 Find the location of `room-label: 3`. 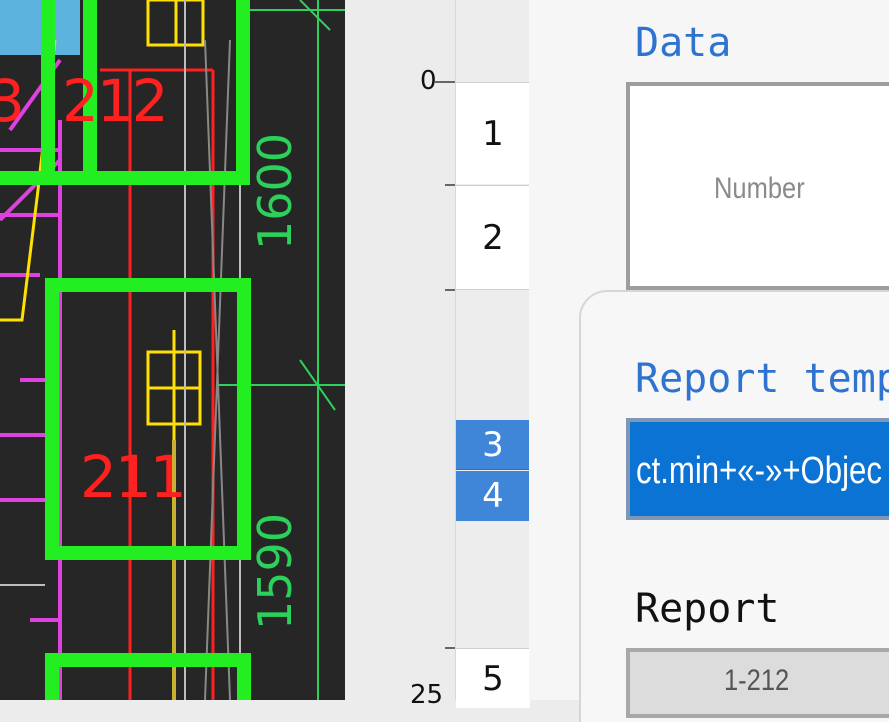

room-label: 3 is located at coordinates (12, 101).